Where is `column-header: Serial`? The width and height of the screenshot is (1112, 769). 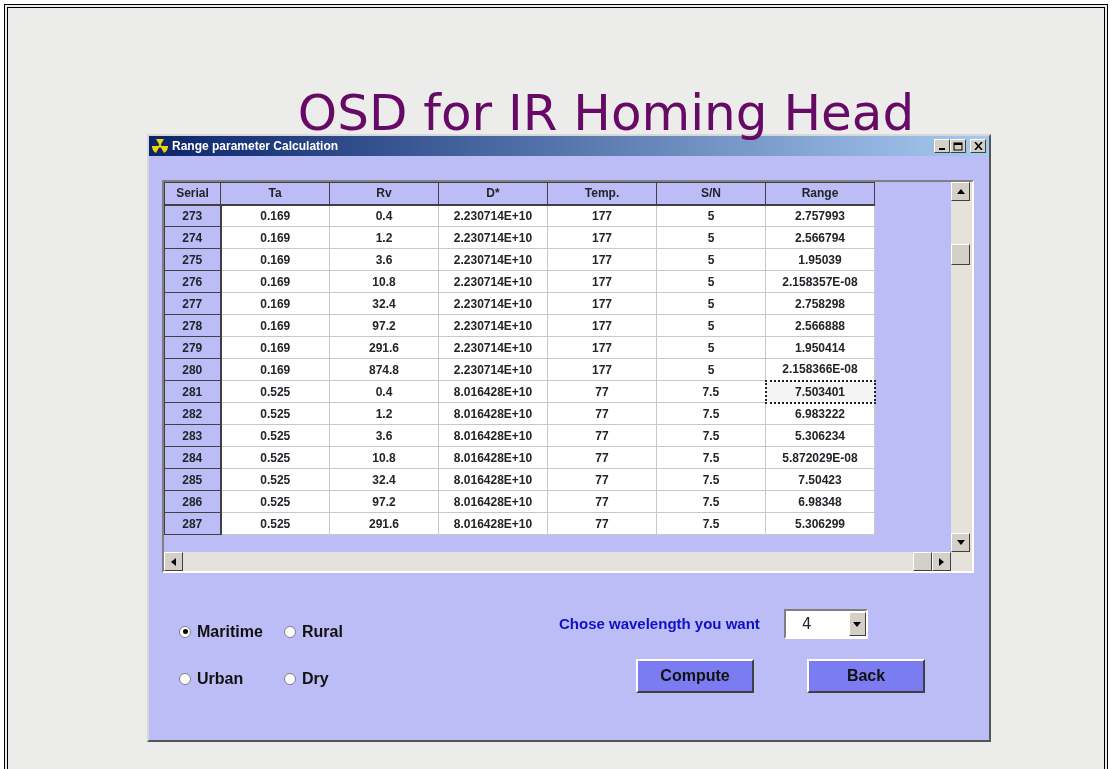
column-header: Serial is located at coordinates (192, 193).